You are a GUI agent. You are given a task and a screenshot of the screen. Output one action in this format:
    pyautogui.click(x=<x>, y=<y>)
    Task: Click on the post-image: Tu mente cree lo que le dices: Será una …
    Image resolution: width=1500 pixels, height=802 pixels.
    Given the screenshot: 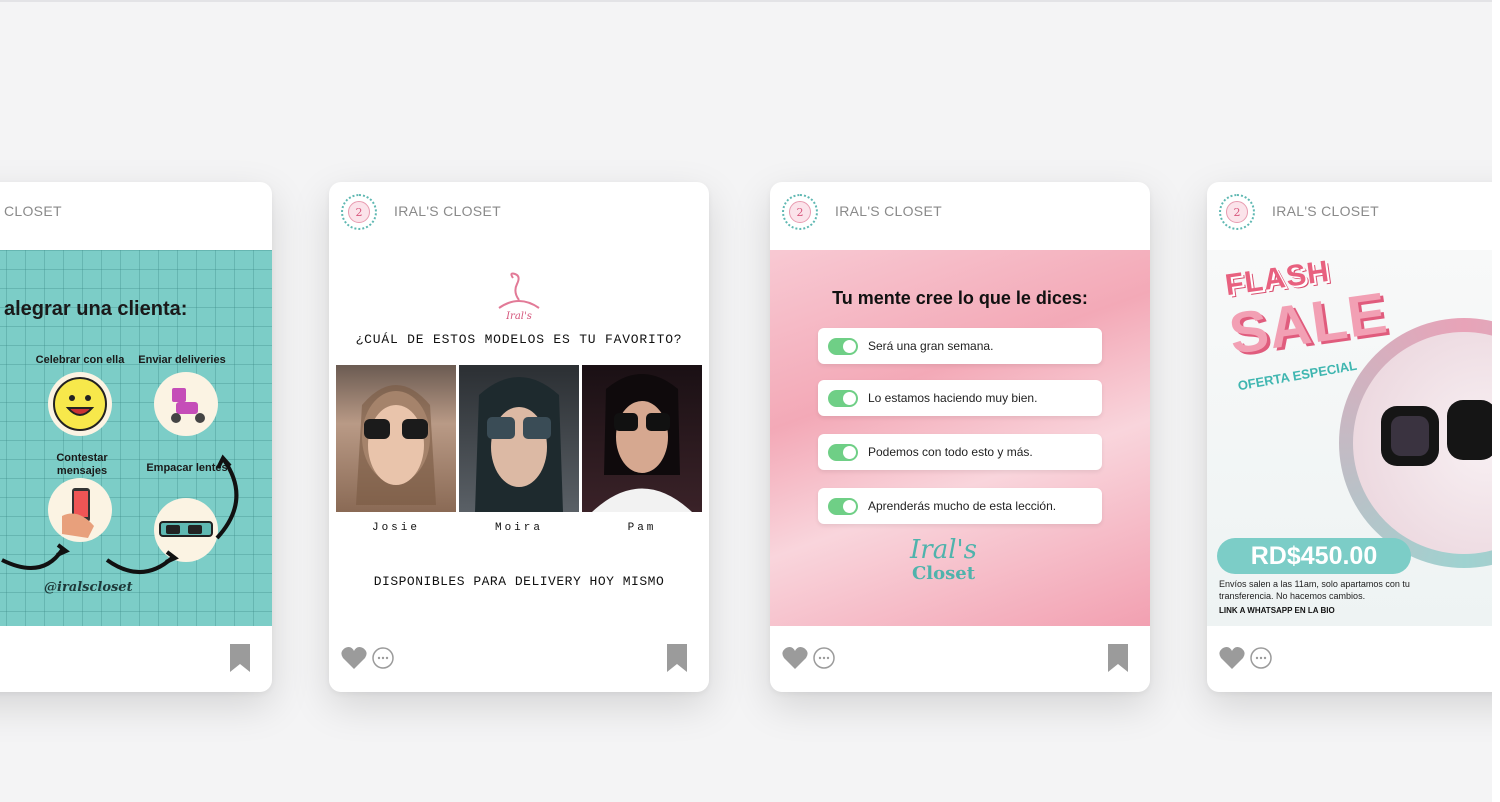 What is the action you would take?
    pyautogui.click(x=960, y=438)
    